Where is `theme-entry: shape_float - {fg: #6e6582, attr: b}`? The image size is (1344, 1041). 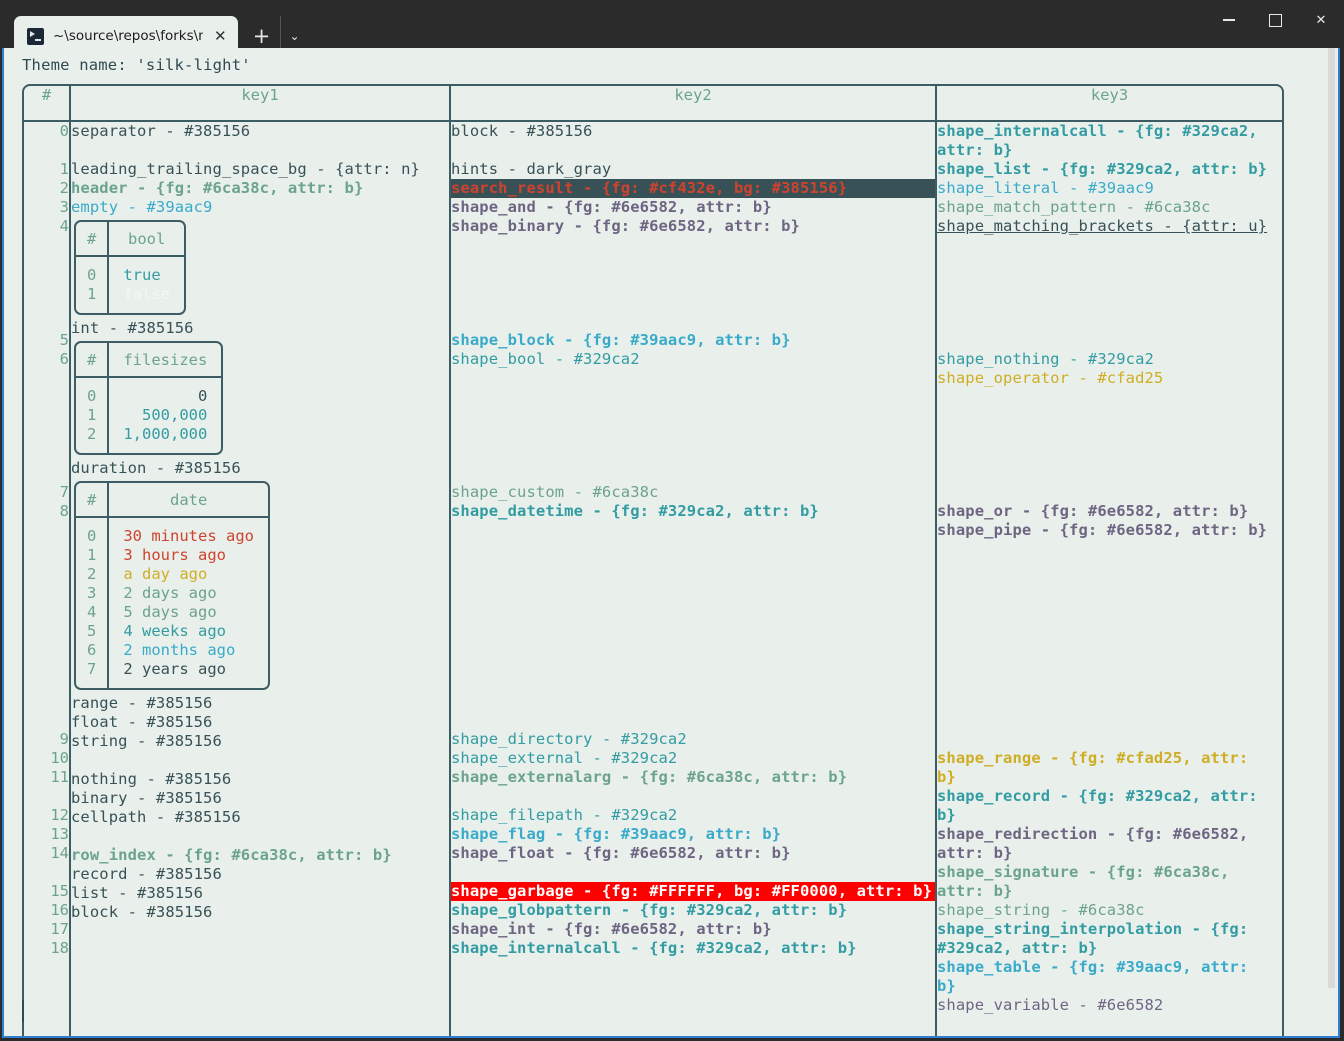
theme-entry: shape_float - {fg: #6e6582, attr: b} is located at coordinates (621, 853).